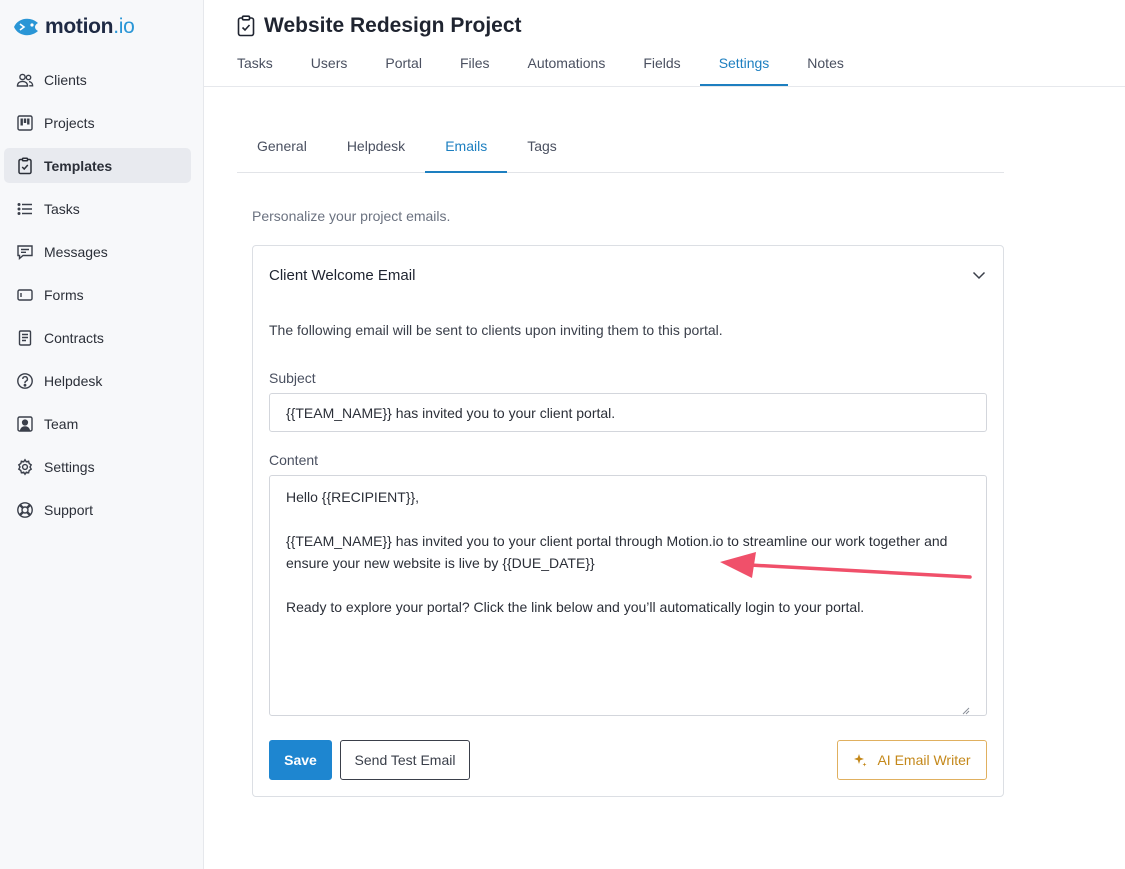  Describe the element at coordinates (62, 208) in the screenshot. I see `sidebar-item-label: Tasks` at that location.